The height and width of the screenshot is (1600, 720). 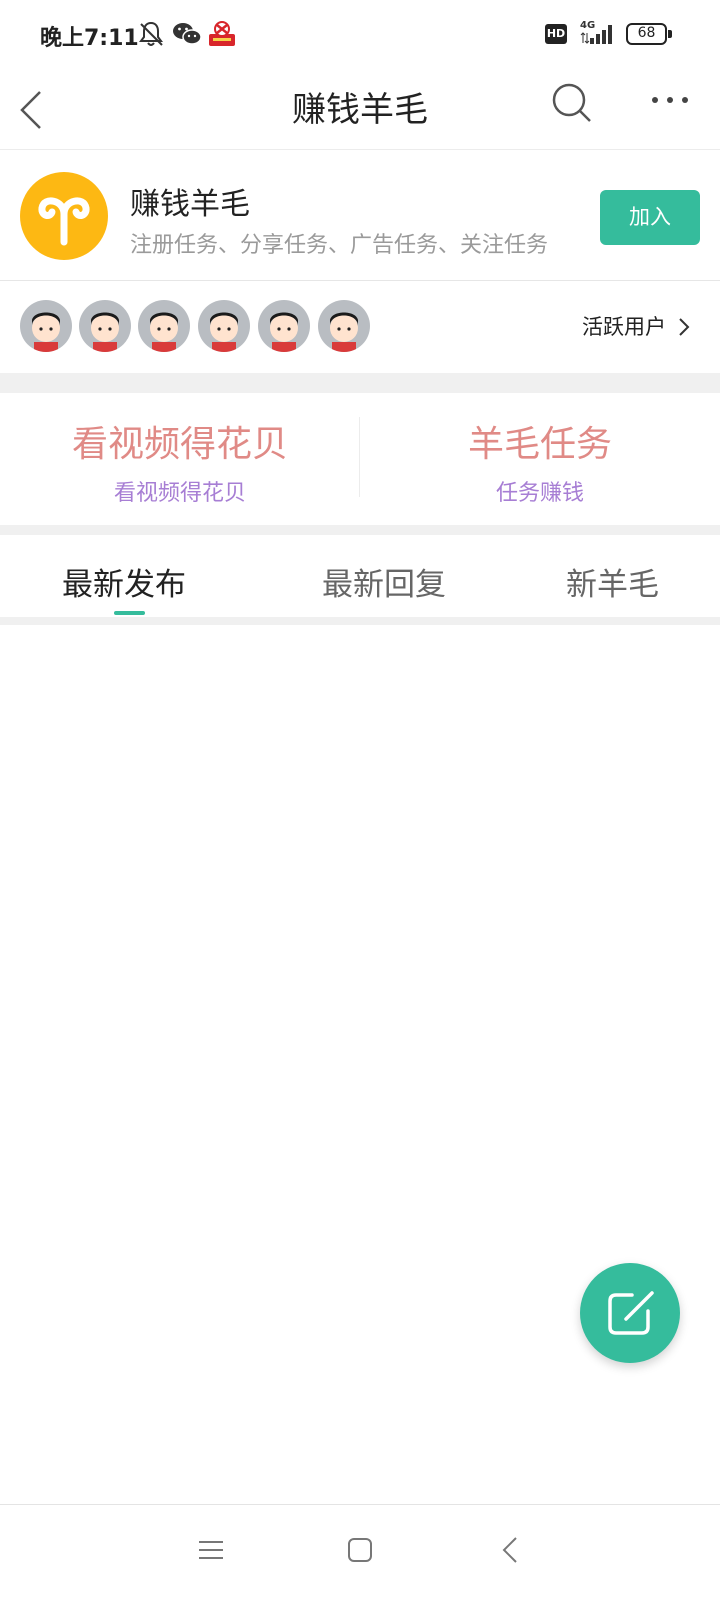 I want to click on group-description: 注册任务、分享任务、广告任务、关注任务, so click(x=339, y=245).